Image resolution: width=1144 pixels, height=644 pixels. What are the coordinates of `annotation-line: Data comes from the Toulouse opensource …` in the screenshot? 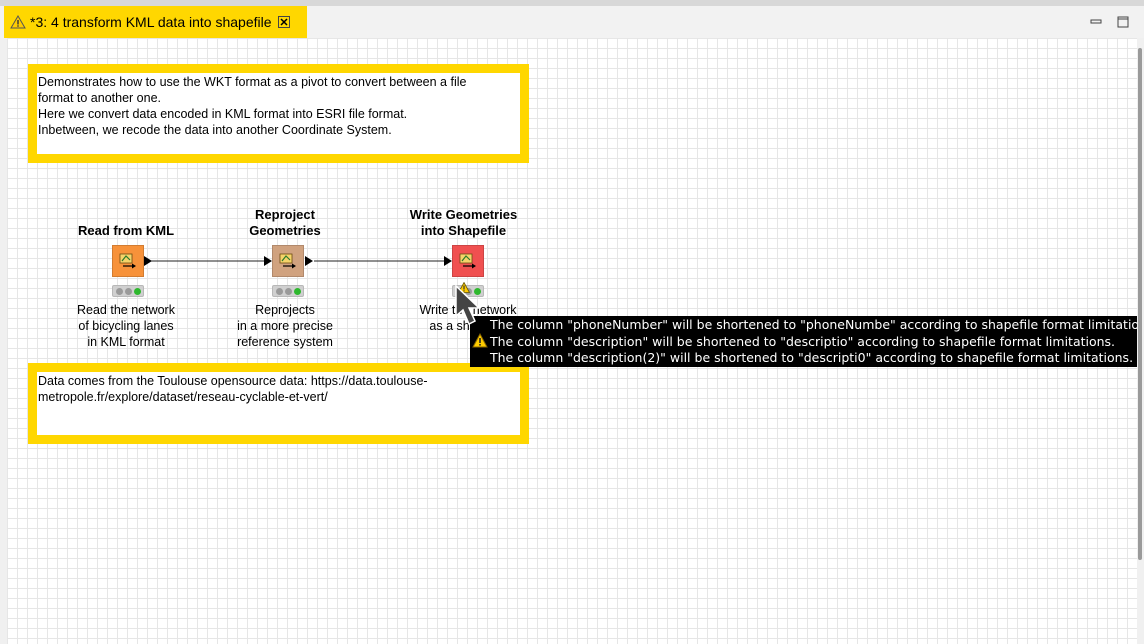 It's located at (233, 381).